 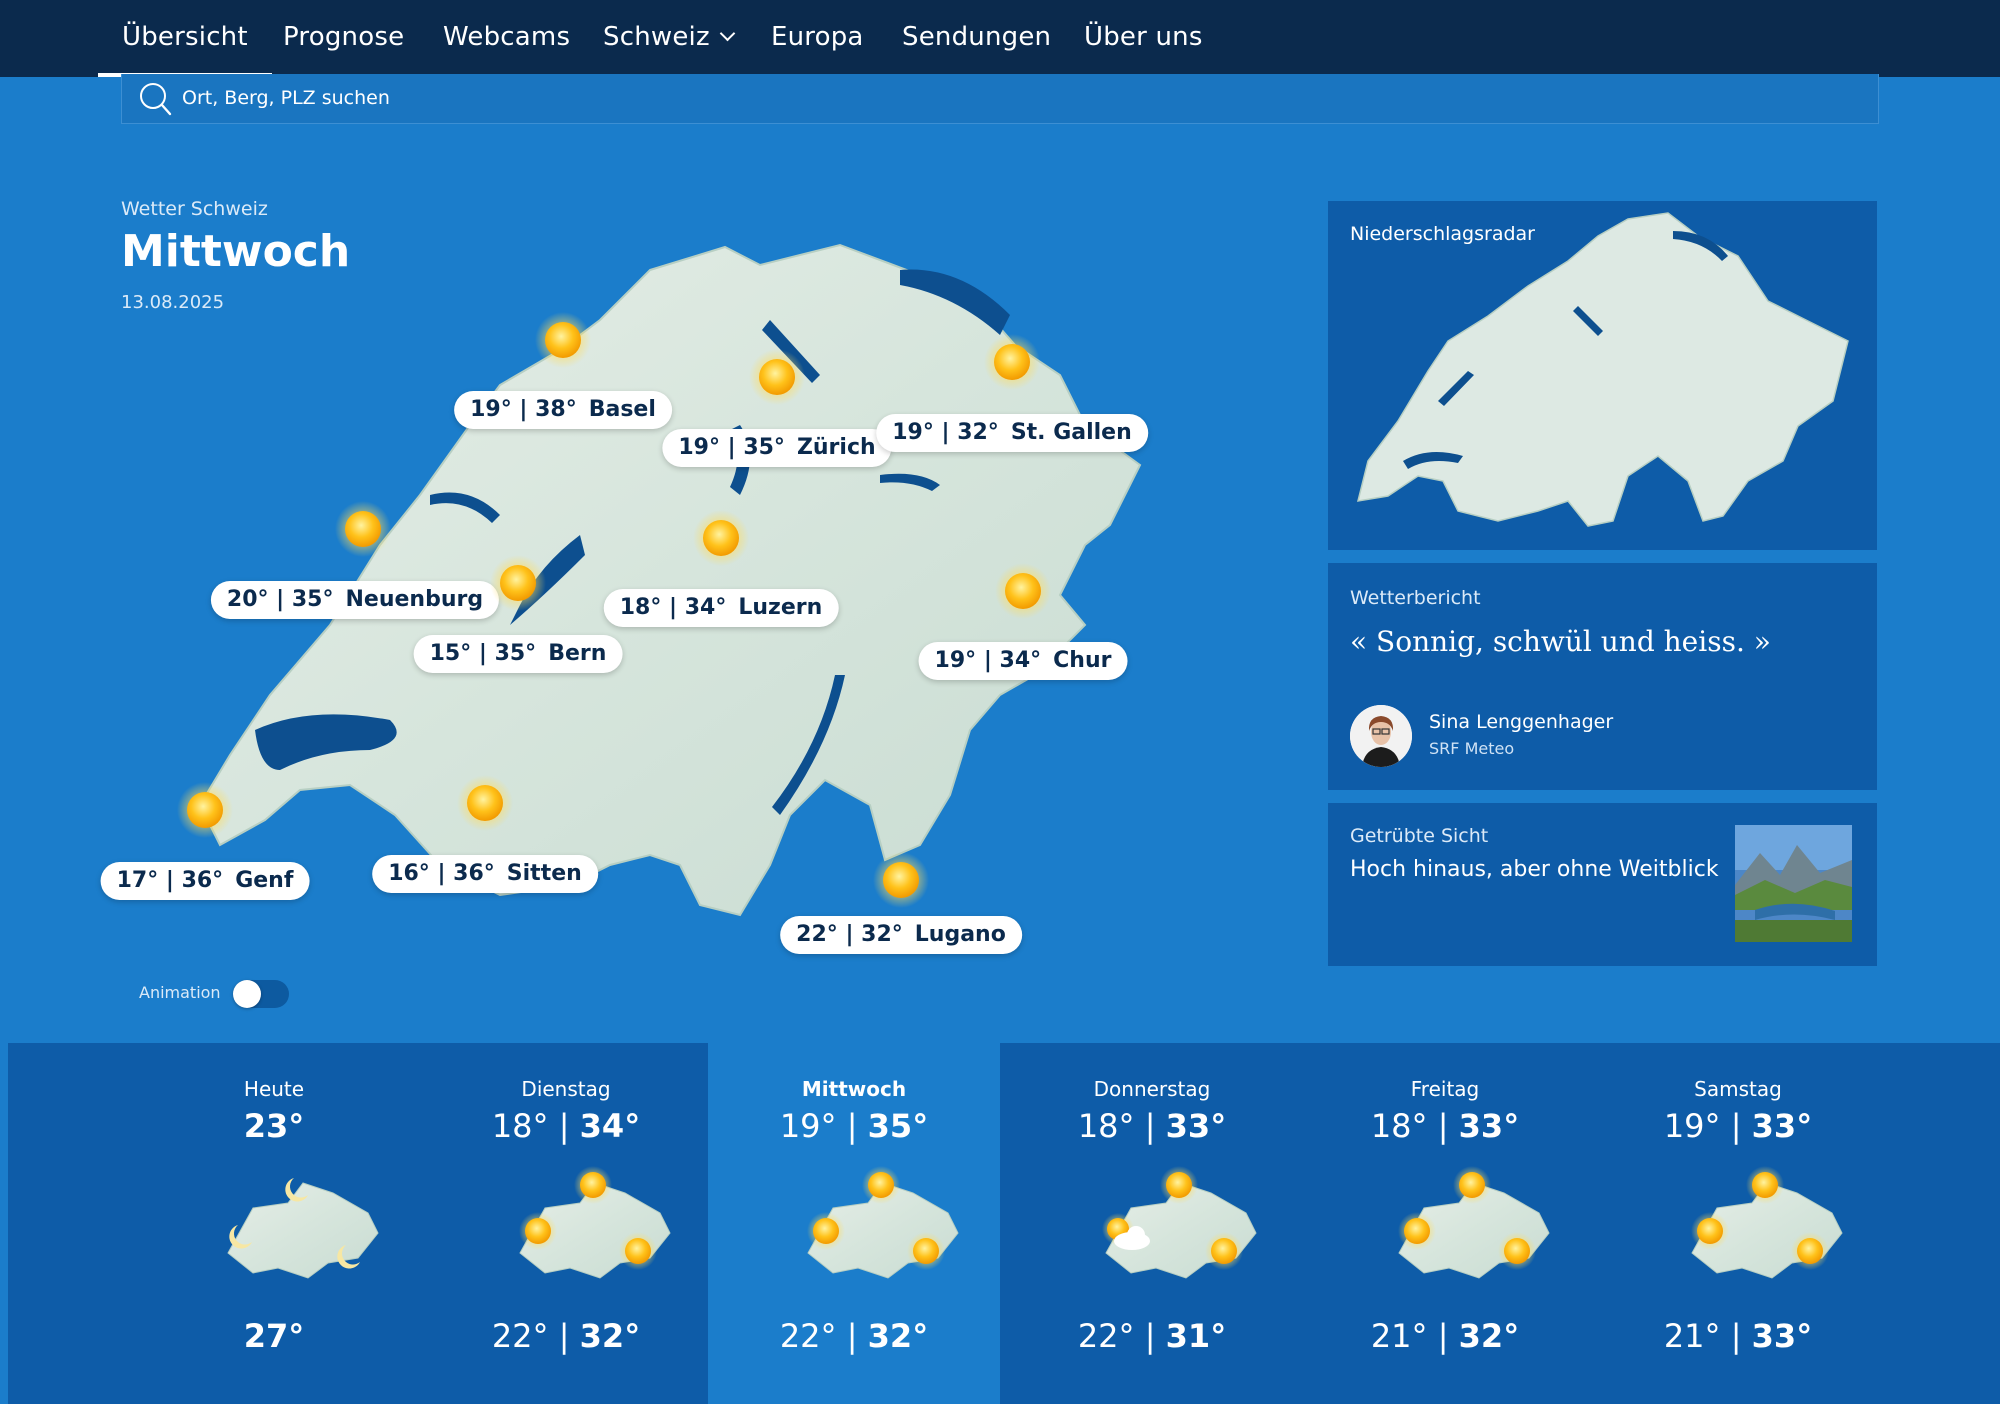 I want to click on map-label-bern: 15° | 35° Bern, so click(x=518, y=654).